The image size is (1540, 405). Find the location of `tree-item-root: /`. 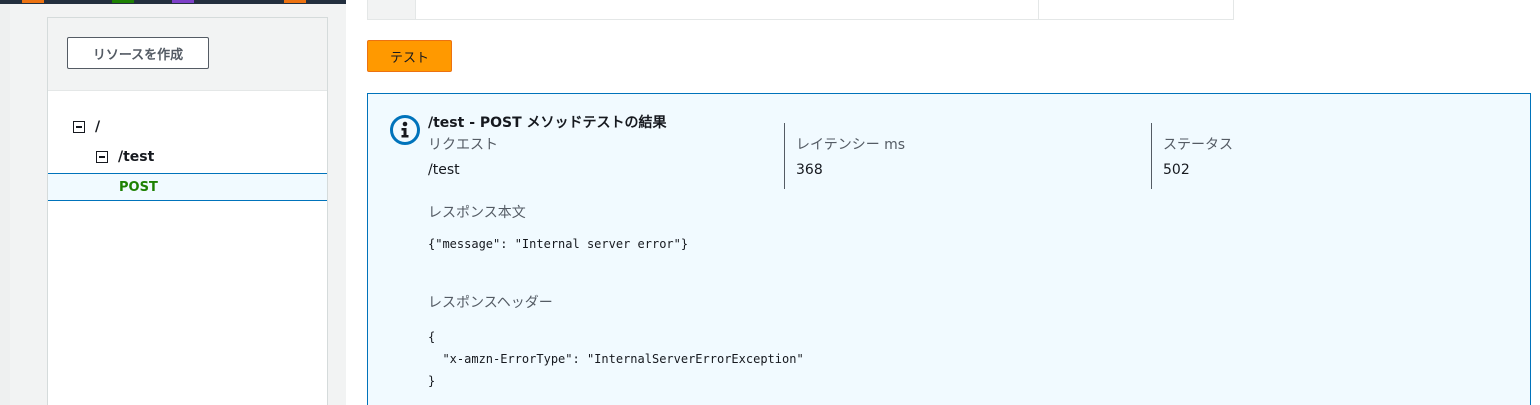

tree-item-root: / is located at coordinates (187, 127).